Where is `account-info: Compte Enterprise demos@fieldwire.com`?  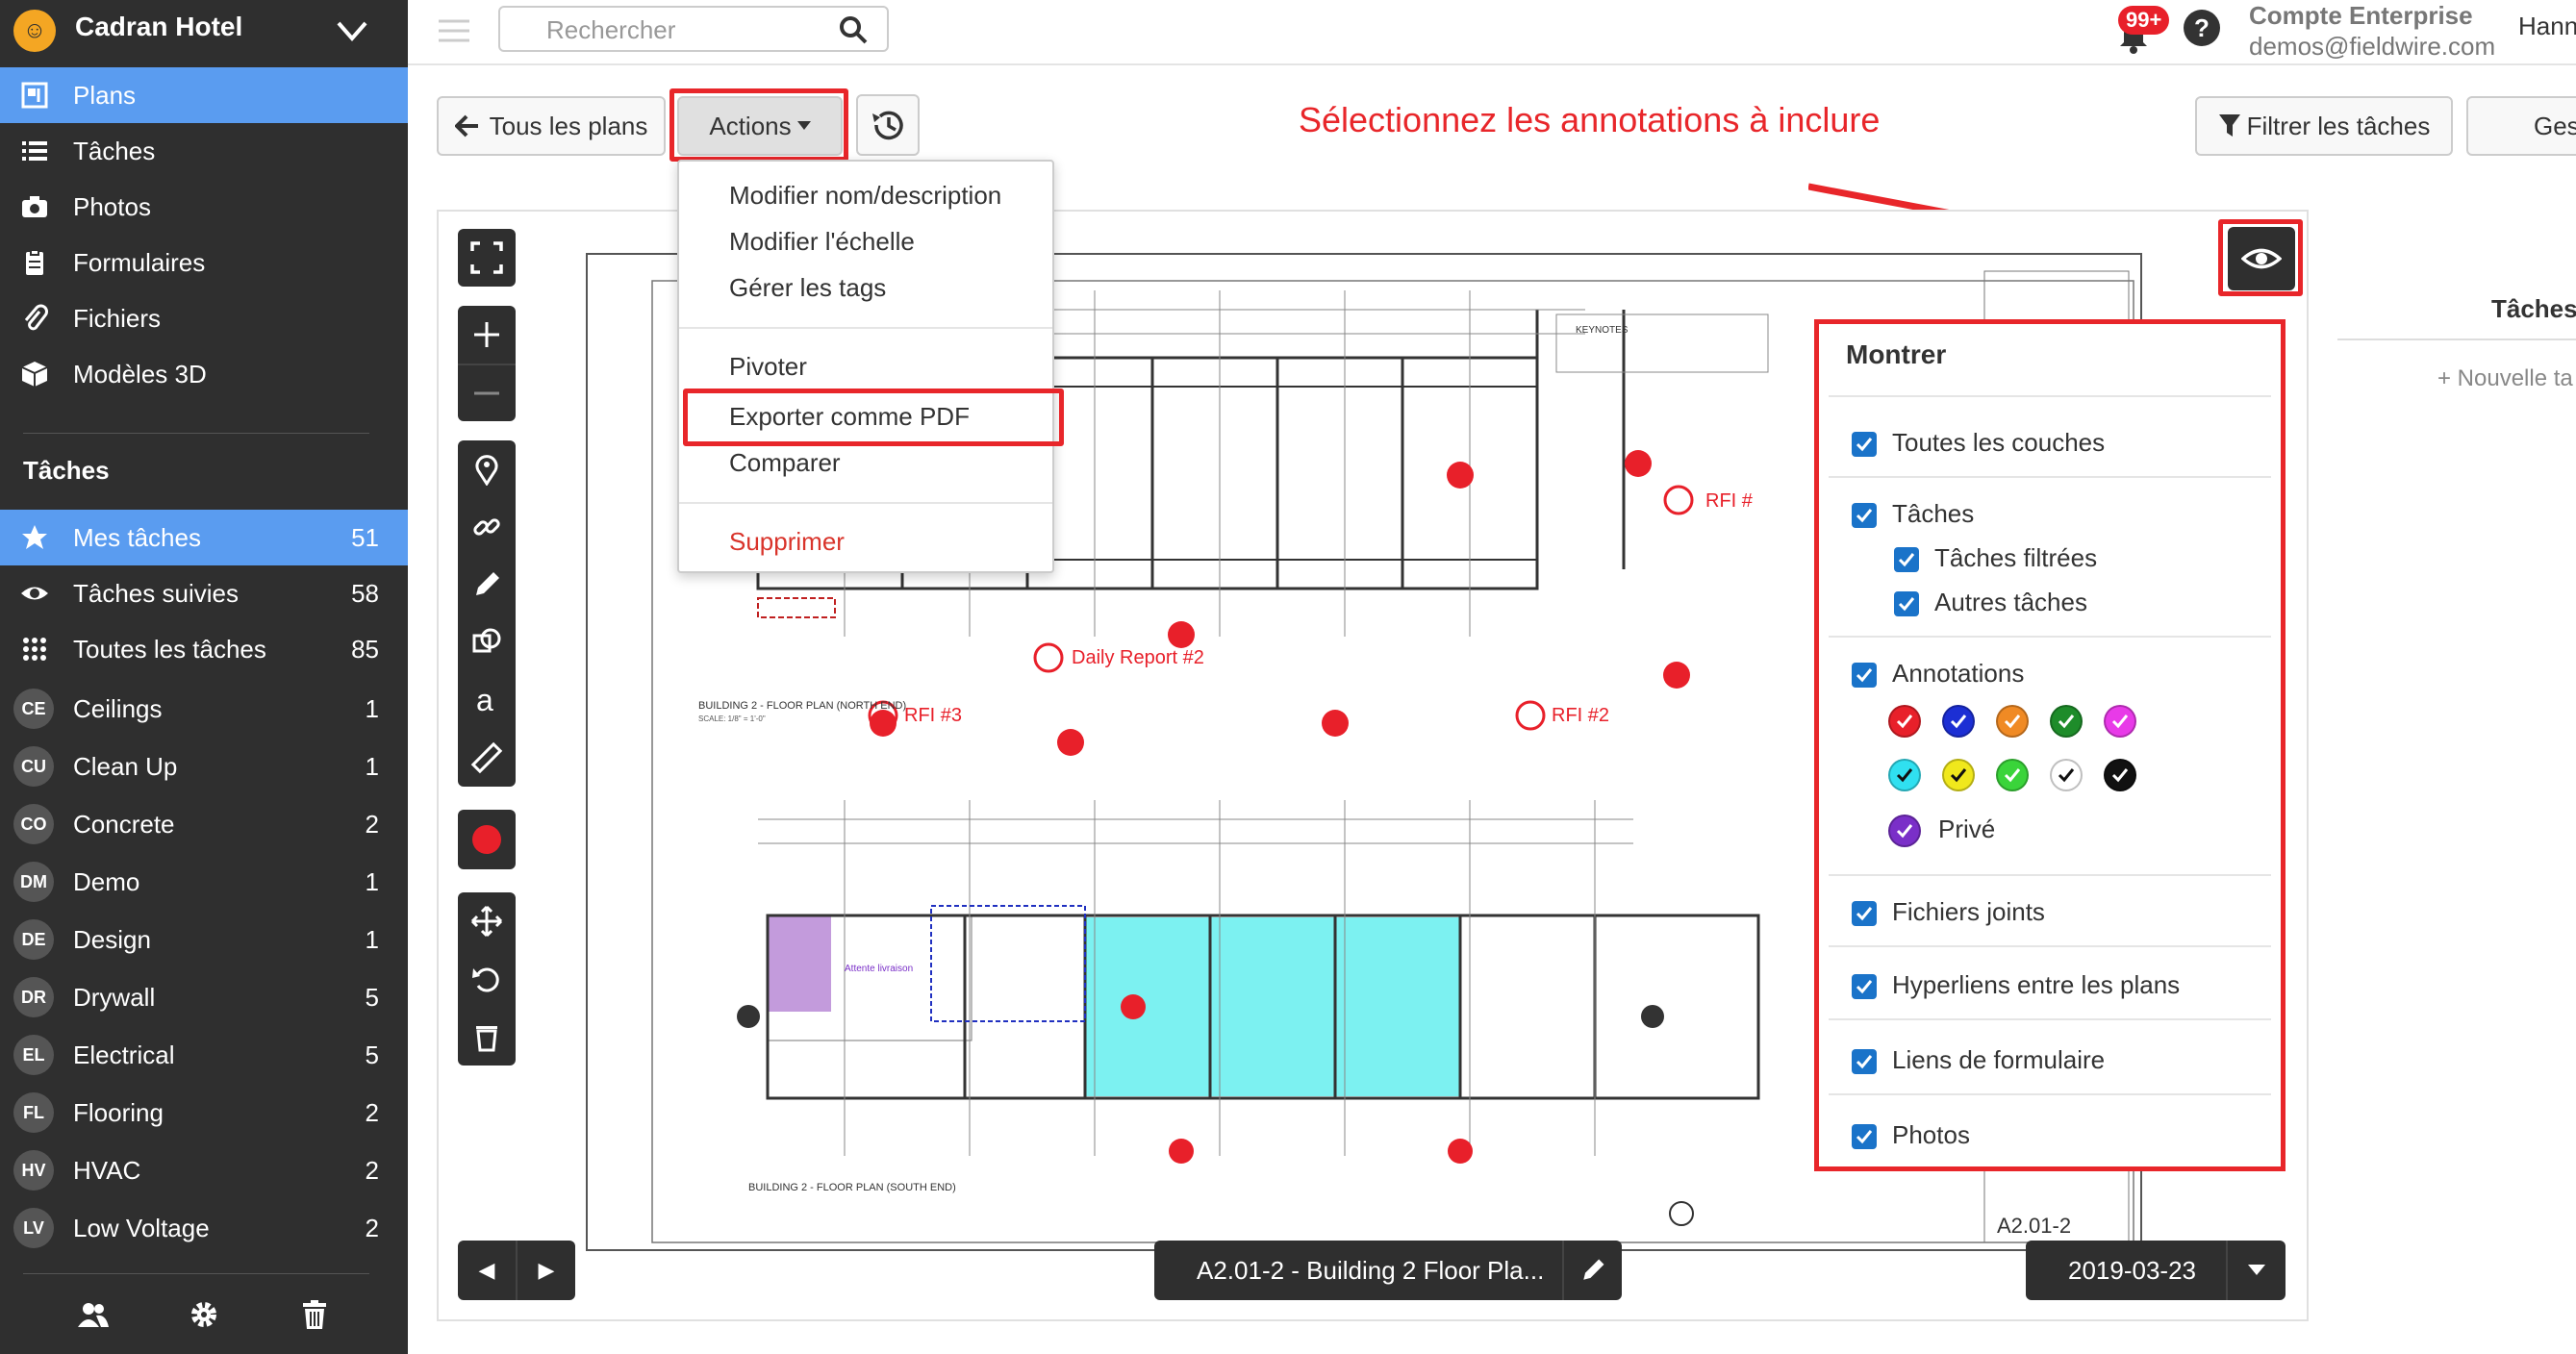
account-info: Compte Enterprise demos@fieldwire.com is located at coordinates (2372, 31).